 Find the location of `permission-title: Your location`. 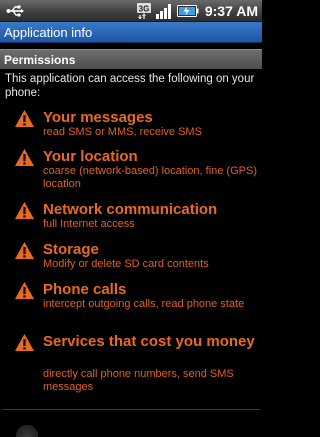

permission-title: Your location is located at coordinates (90, 156).